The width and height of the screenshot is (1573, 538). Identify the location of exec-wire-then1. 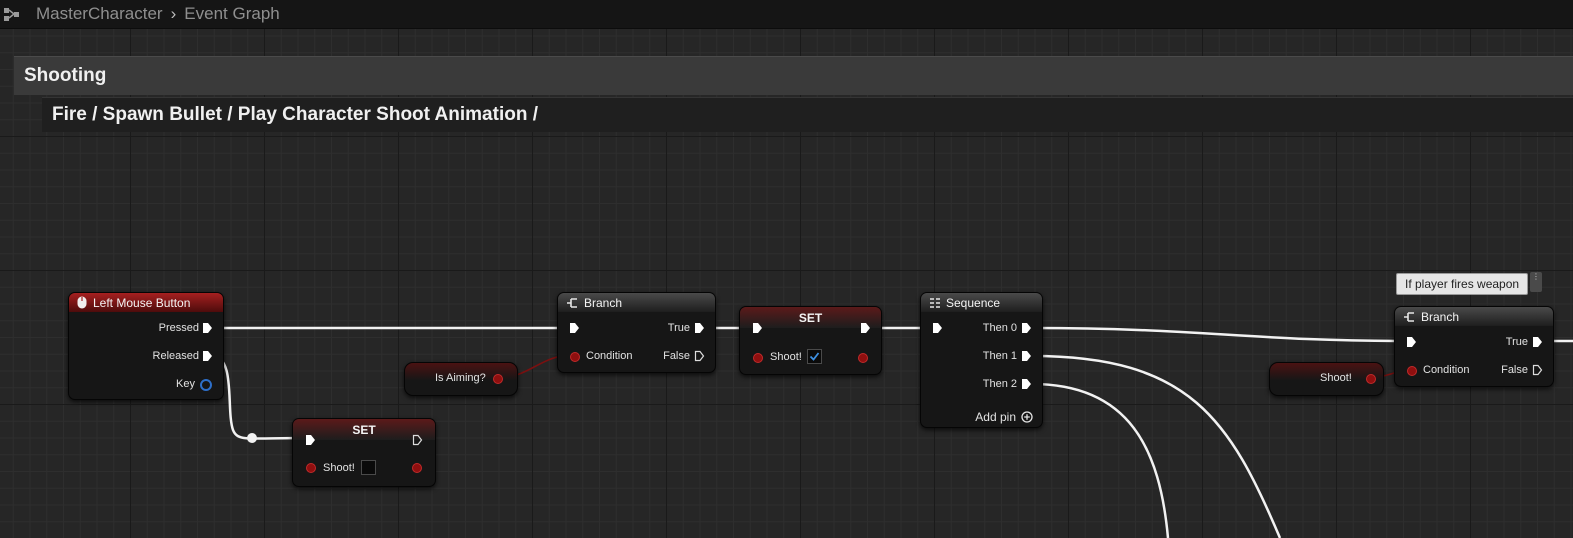
(1156, 446).